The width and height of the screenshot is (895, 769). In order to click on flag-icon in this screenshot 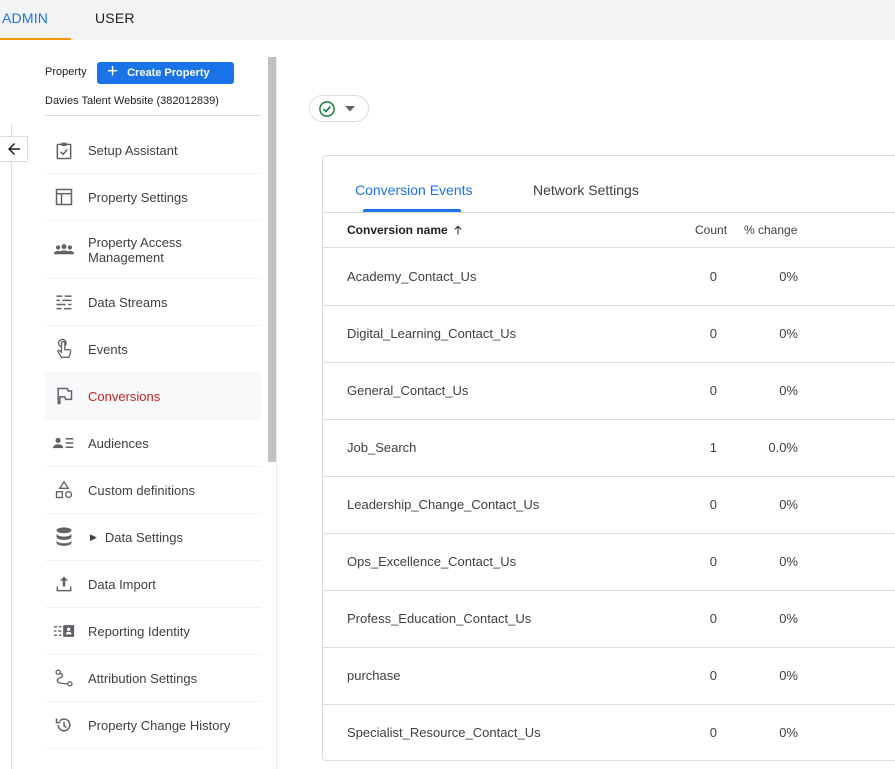, I will do `click(64, 396)`.